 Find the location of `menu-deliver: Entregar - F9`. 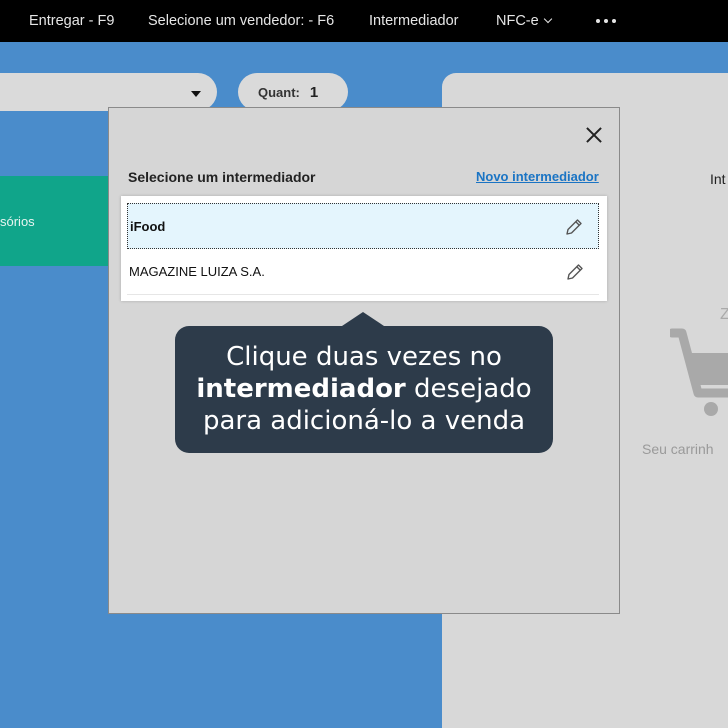

menu-deliver: Entregar - F9 is located at coordinates (71, 21).